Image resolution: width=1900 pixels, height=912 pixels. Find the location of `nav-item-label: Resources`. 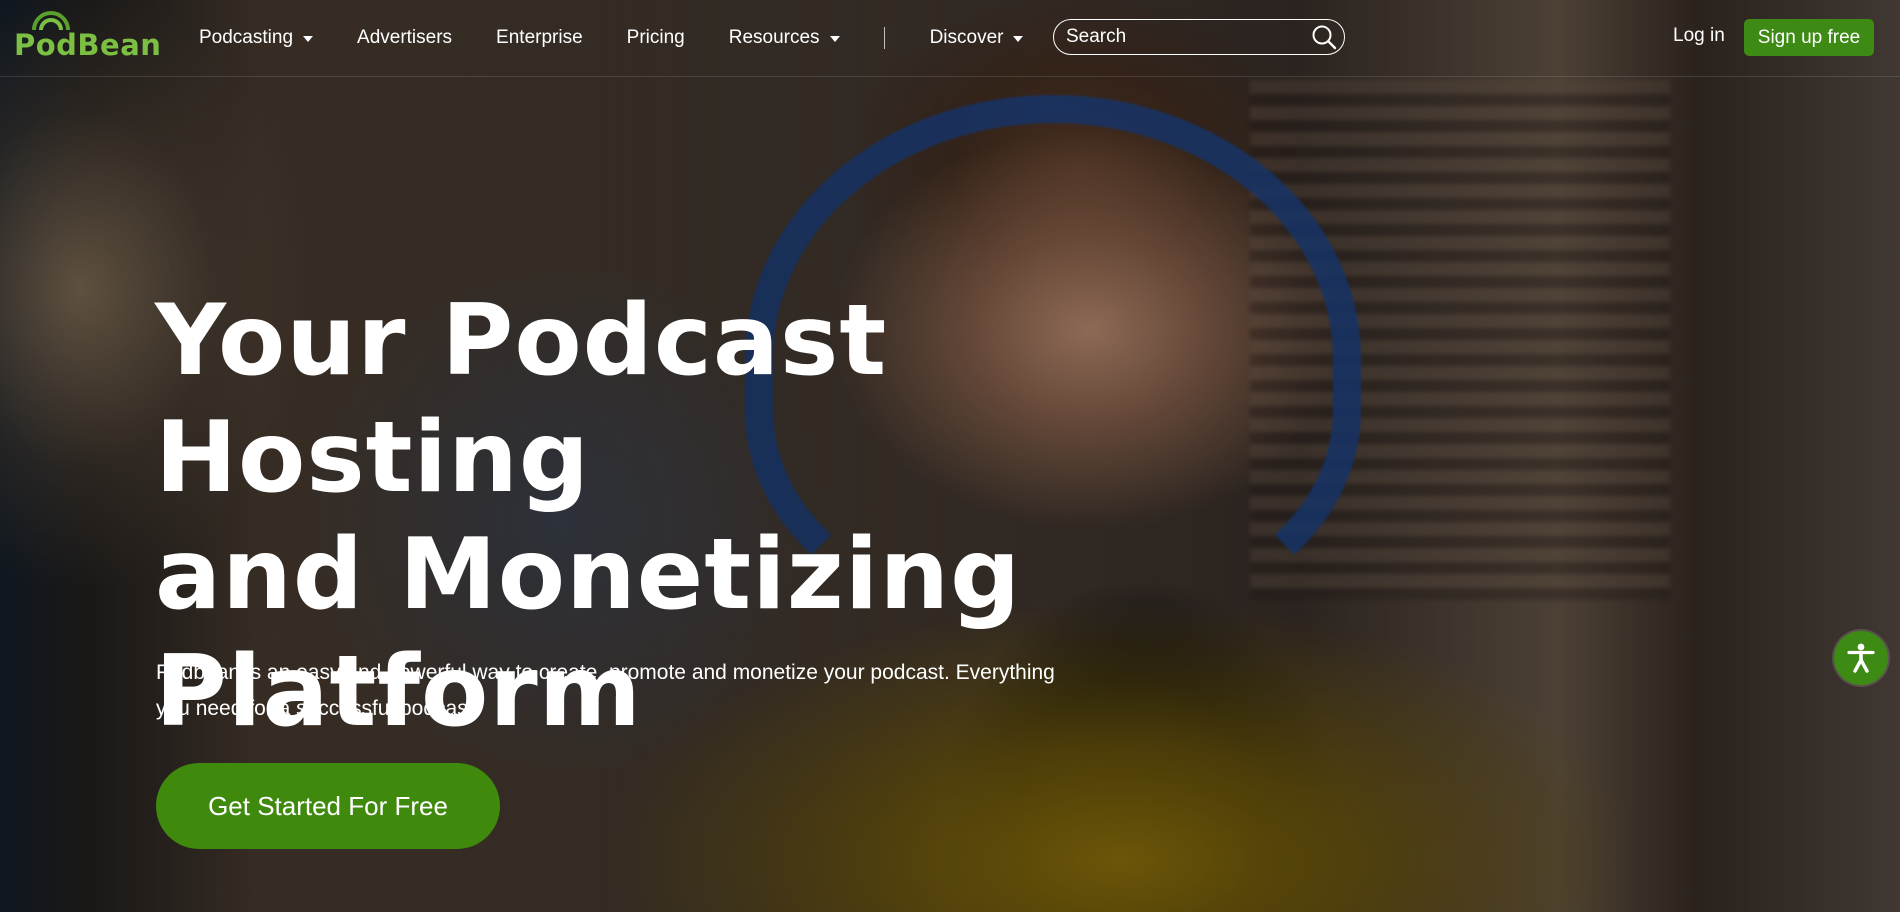

nav-item-label: Resources is located at coordinates (774, 37).